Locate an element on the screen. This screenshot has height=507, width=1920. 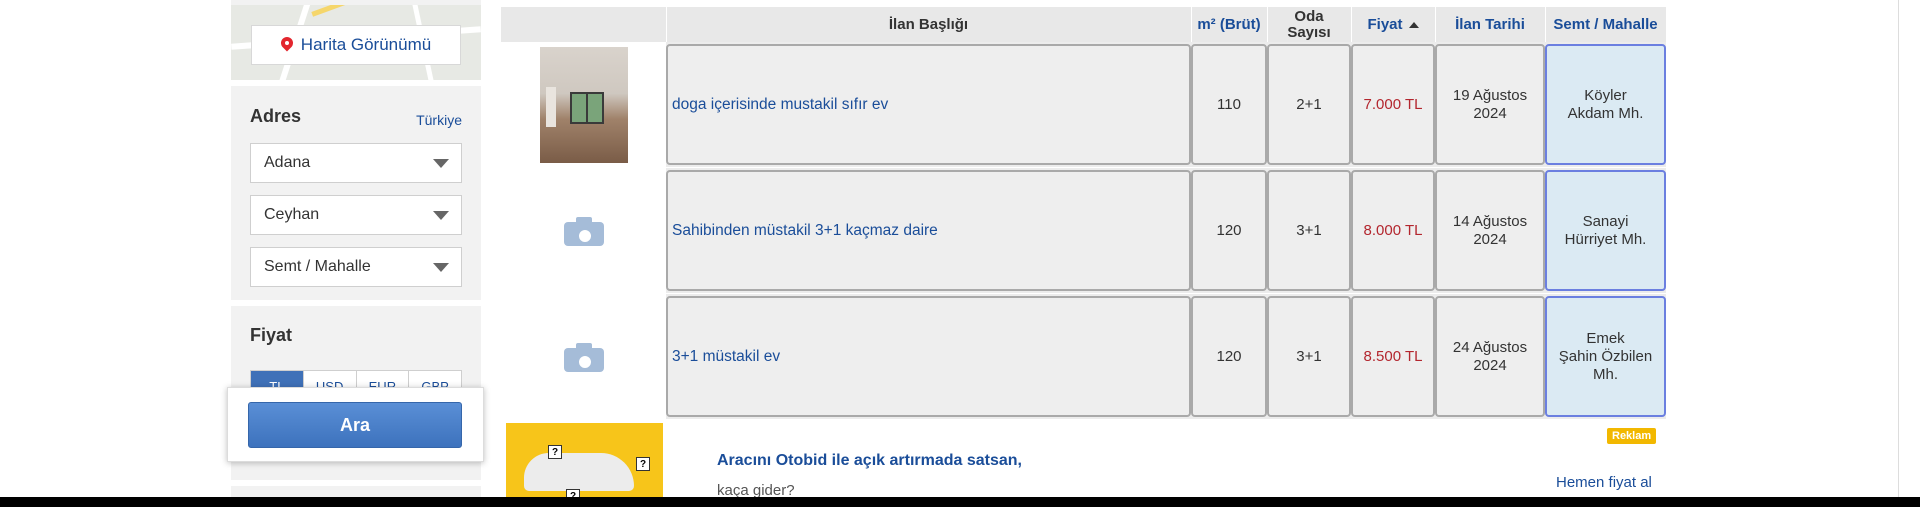
col-header-rooms-line2: Sayısı is located at coordinates (1309, 32).